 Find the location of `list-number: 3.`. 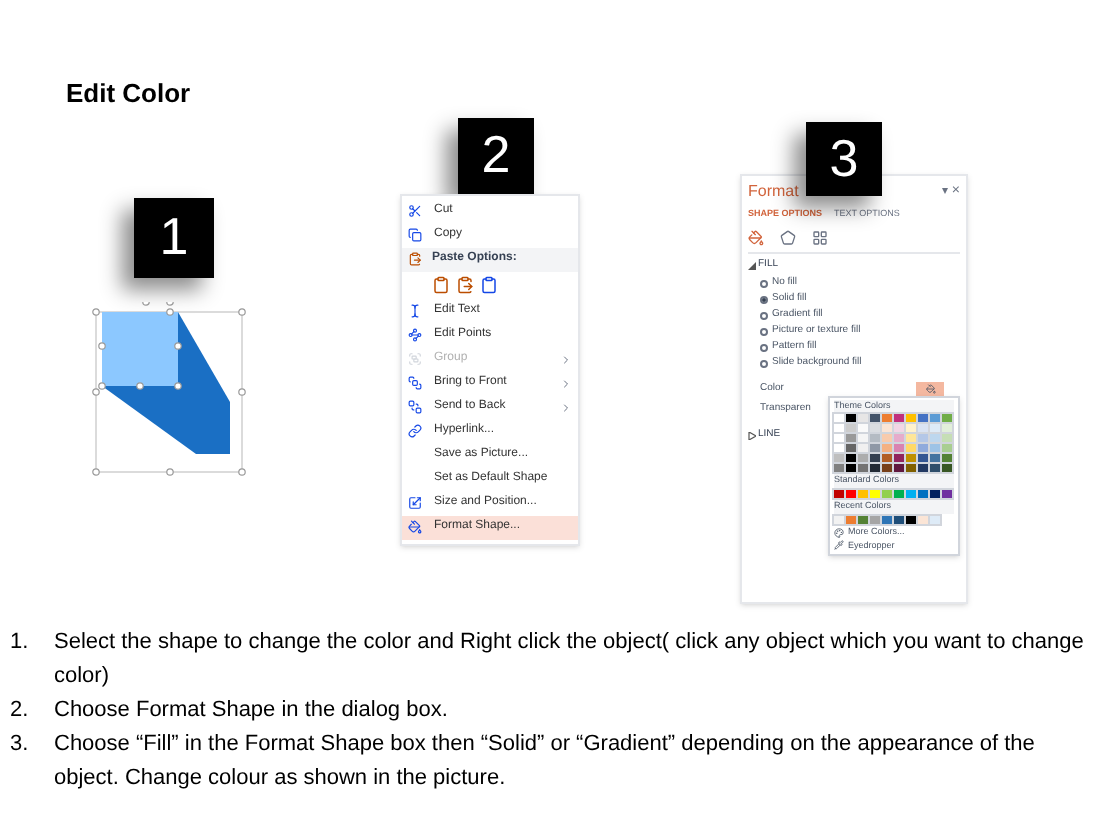

list-number: 3. is located at coordinates (20, 744).